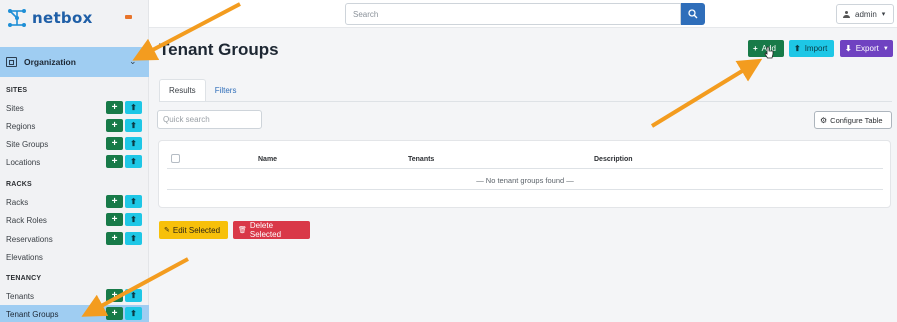 The width and height of the screenshot is (897, 322). Describe the element at coordinates (167, 230) in the screenshot. I see `pencil-icon: ✎` at that location.